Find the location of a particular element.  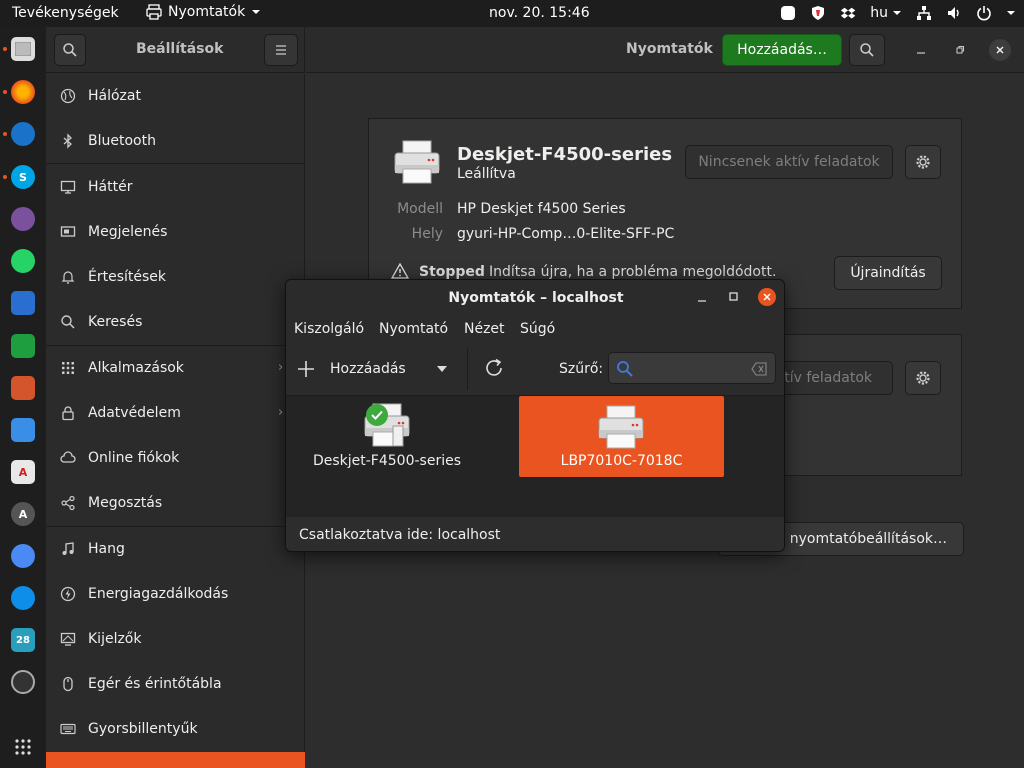

software-updater-icon is located at coordinates (23, 430).